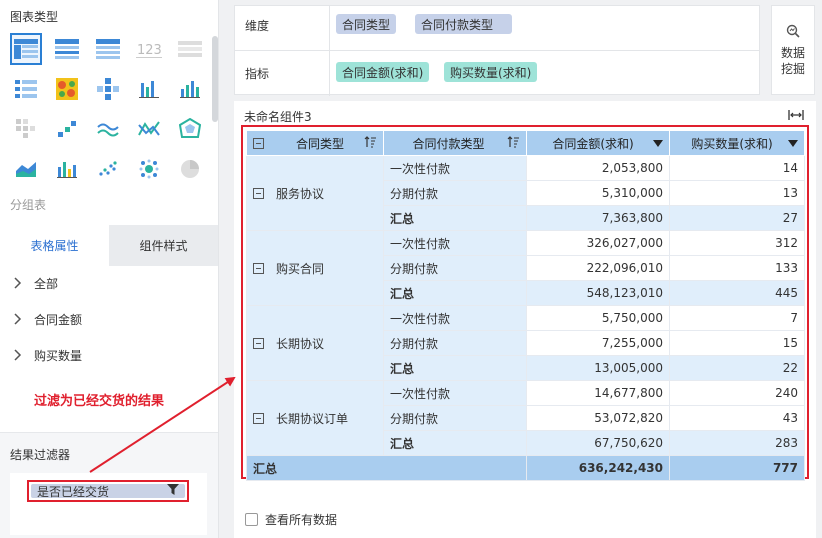 The height and width of the screenshot is (538, 822). Describe the element at coordinates (67, 49) in the screenshot. I see `group-table-icon` at that location.